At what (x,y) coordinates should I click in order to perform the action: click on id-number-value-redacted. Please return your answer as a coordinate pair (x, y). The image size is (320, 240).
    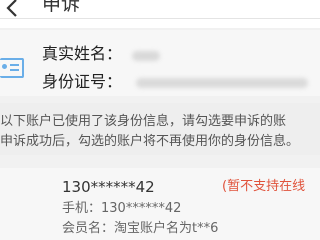
    Looking at the image, I should click on (222, 83).